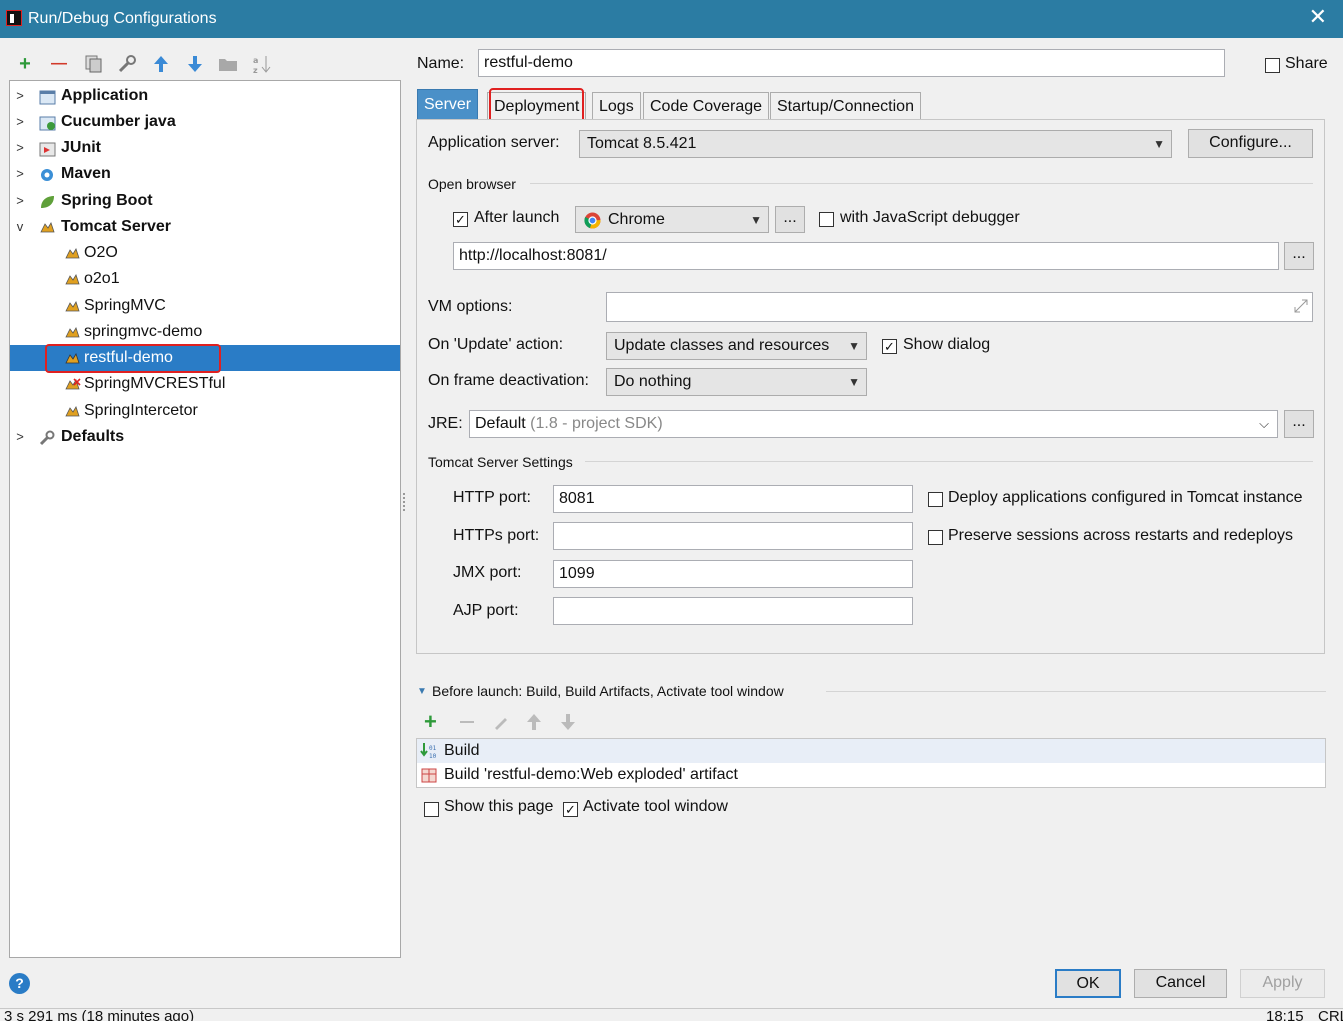  Describe the element at coordinates (866, 256) in the screenshot. I see `browser-url-field: http://localhost:8081/` at that location.